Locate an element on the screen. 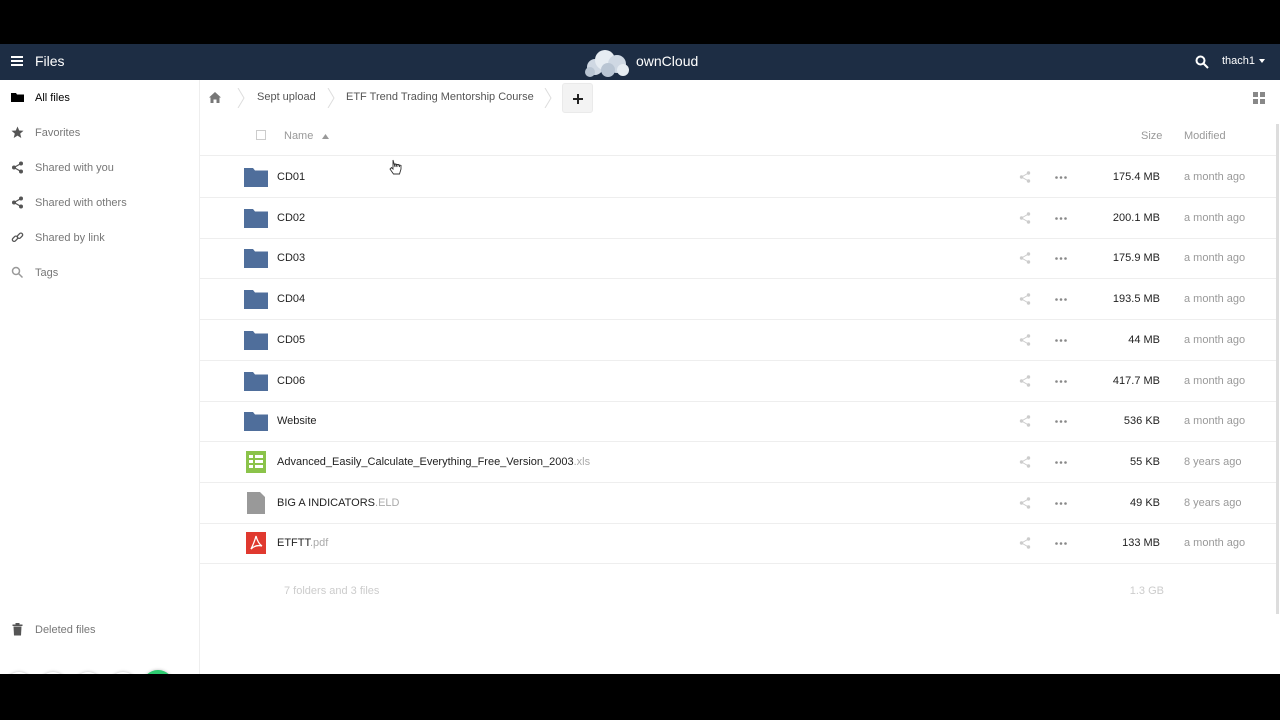  table-row: CD04 193.5 MB a month ago is located at coordinates (738, 300).